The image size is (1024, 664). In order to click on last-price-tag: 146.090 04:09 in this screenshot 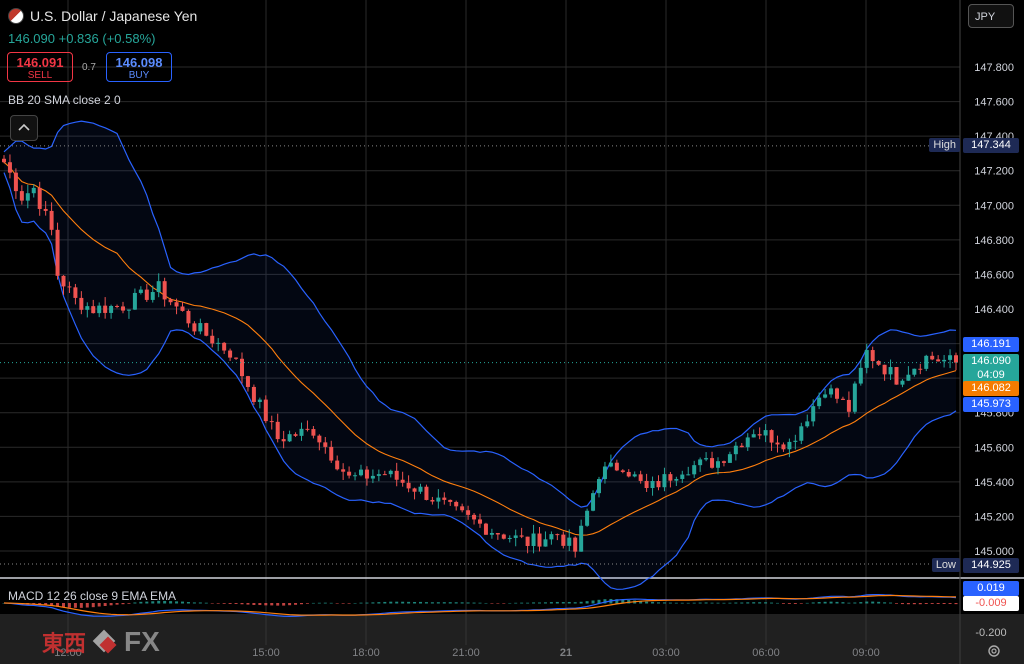, I will do `click(991, 369)`.